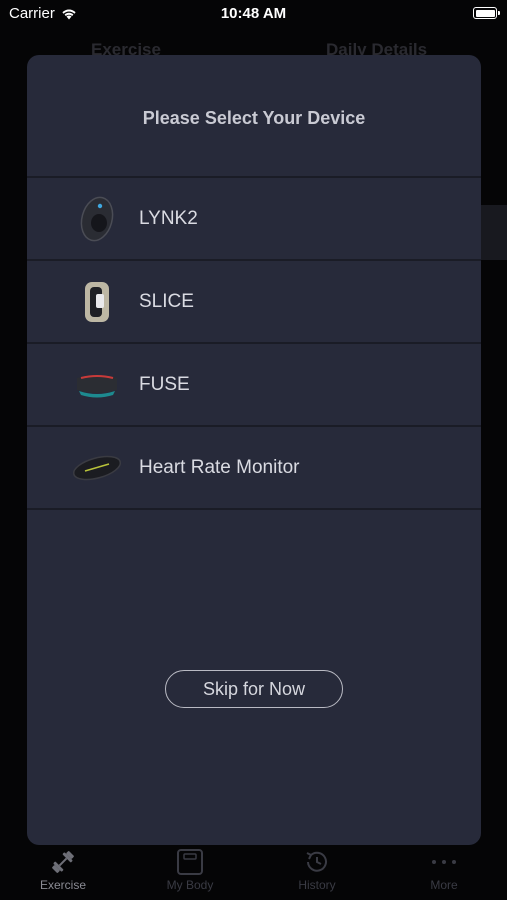 This screenshot has height=900, width=507. What do you see at coordinates (254, 219) in the screenshot?
I see `device-row-lynk2: LYNK2` at bounding box center [254, 219].